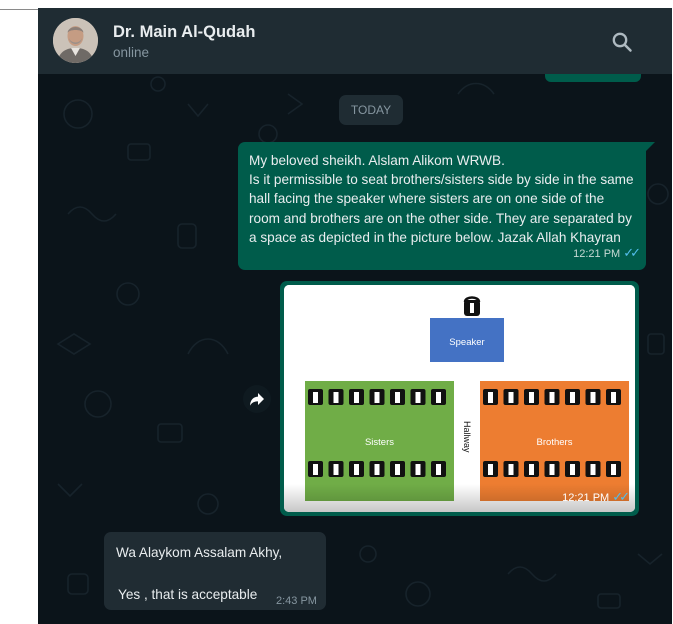 The image size is (673, 624). What do you see at coordinates (19, 9) in the screenshot?
I see `top-divider-line` at bounding box center [19, 9].